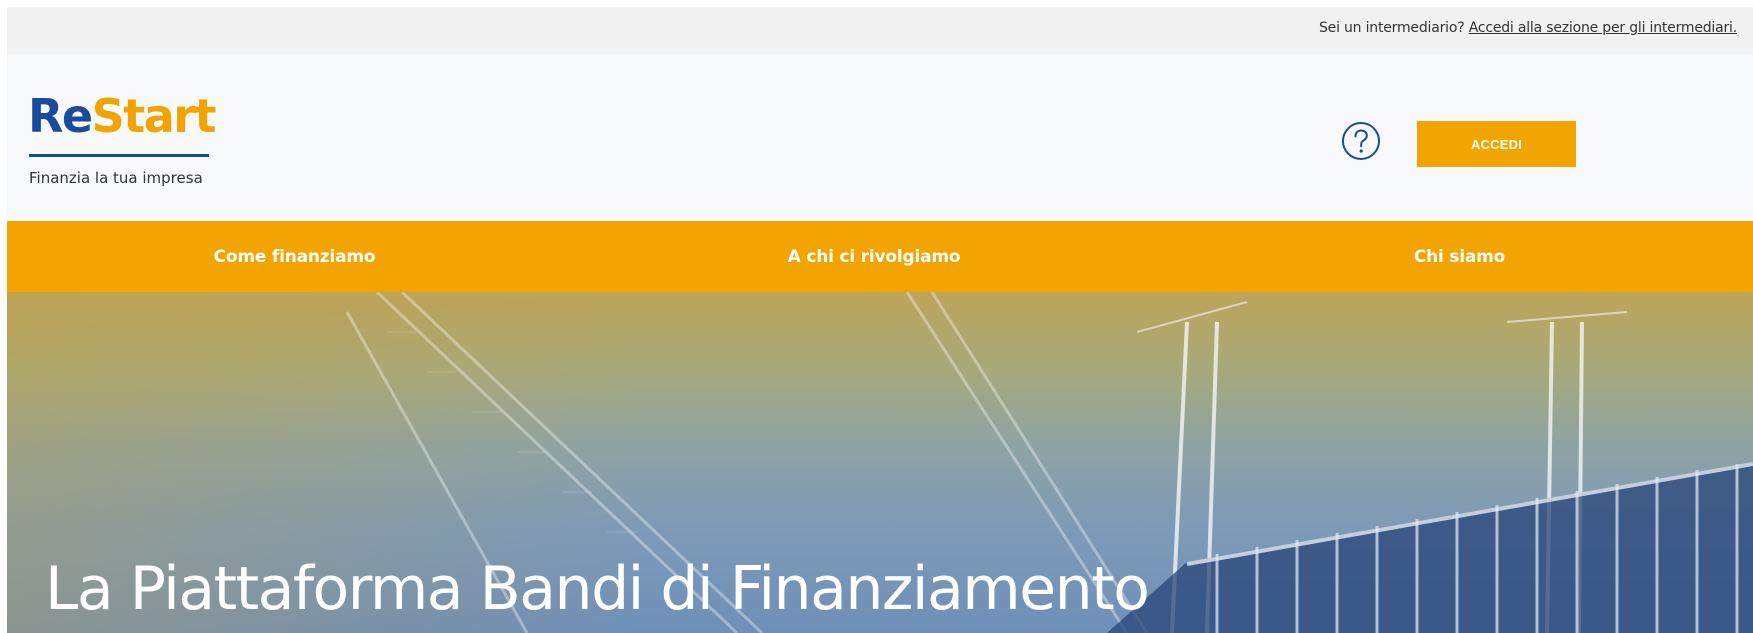 The height and width of the screenshot is (633, 1753). What do you see at coordinates (116, 178) in the screenshot?
I see `logo-tagline: Finanzia la tua impresa` at bounding box center [116, 178].